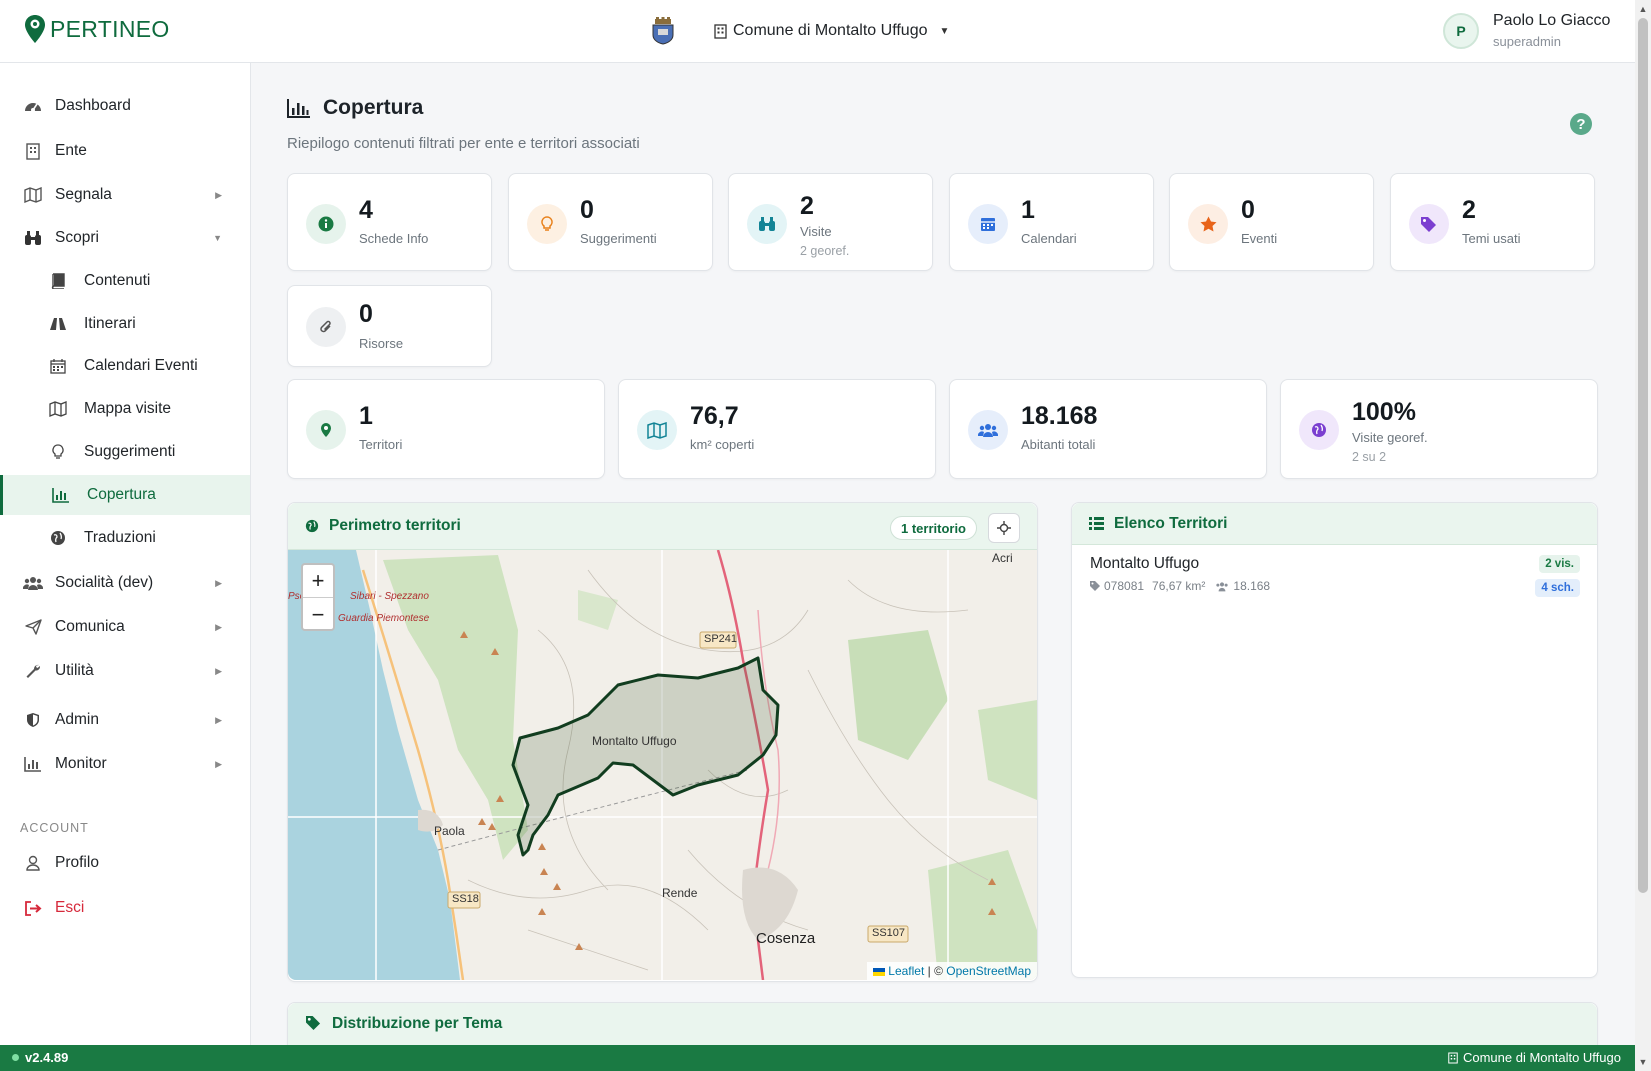 The height and width of the screenshot is (1071, 1651). I want to click on crosshair-icon, so click(1004, 528).